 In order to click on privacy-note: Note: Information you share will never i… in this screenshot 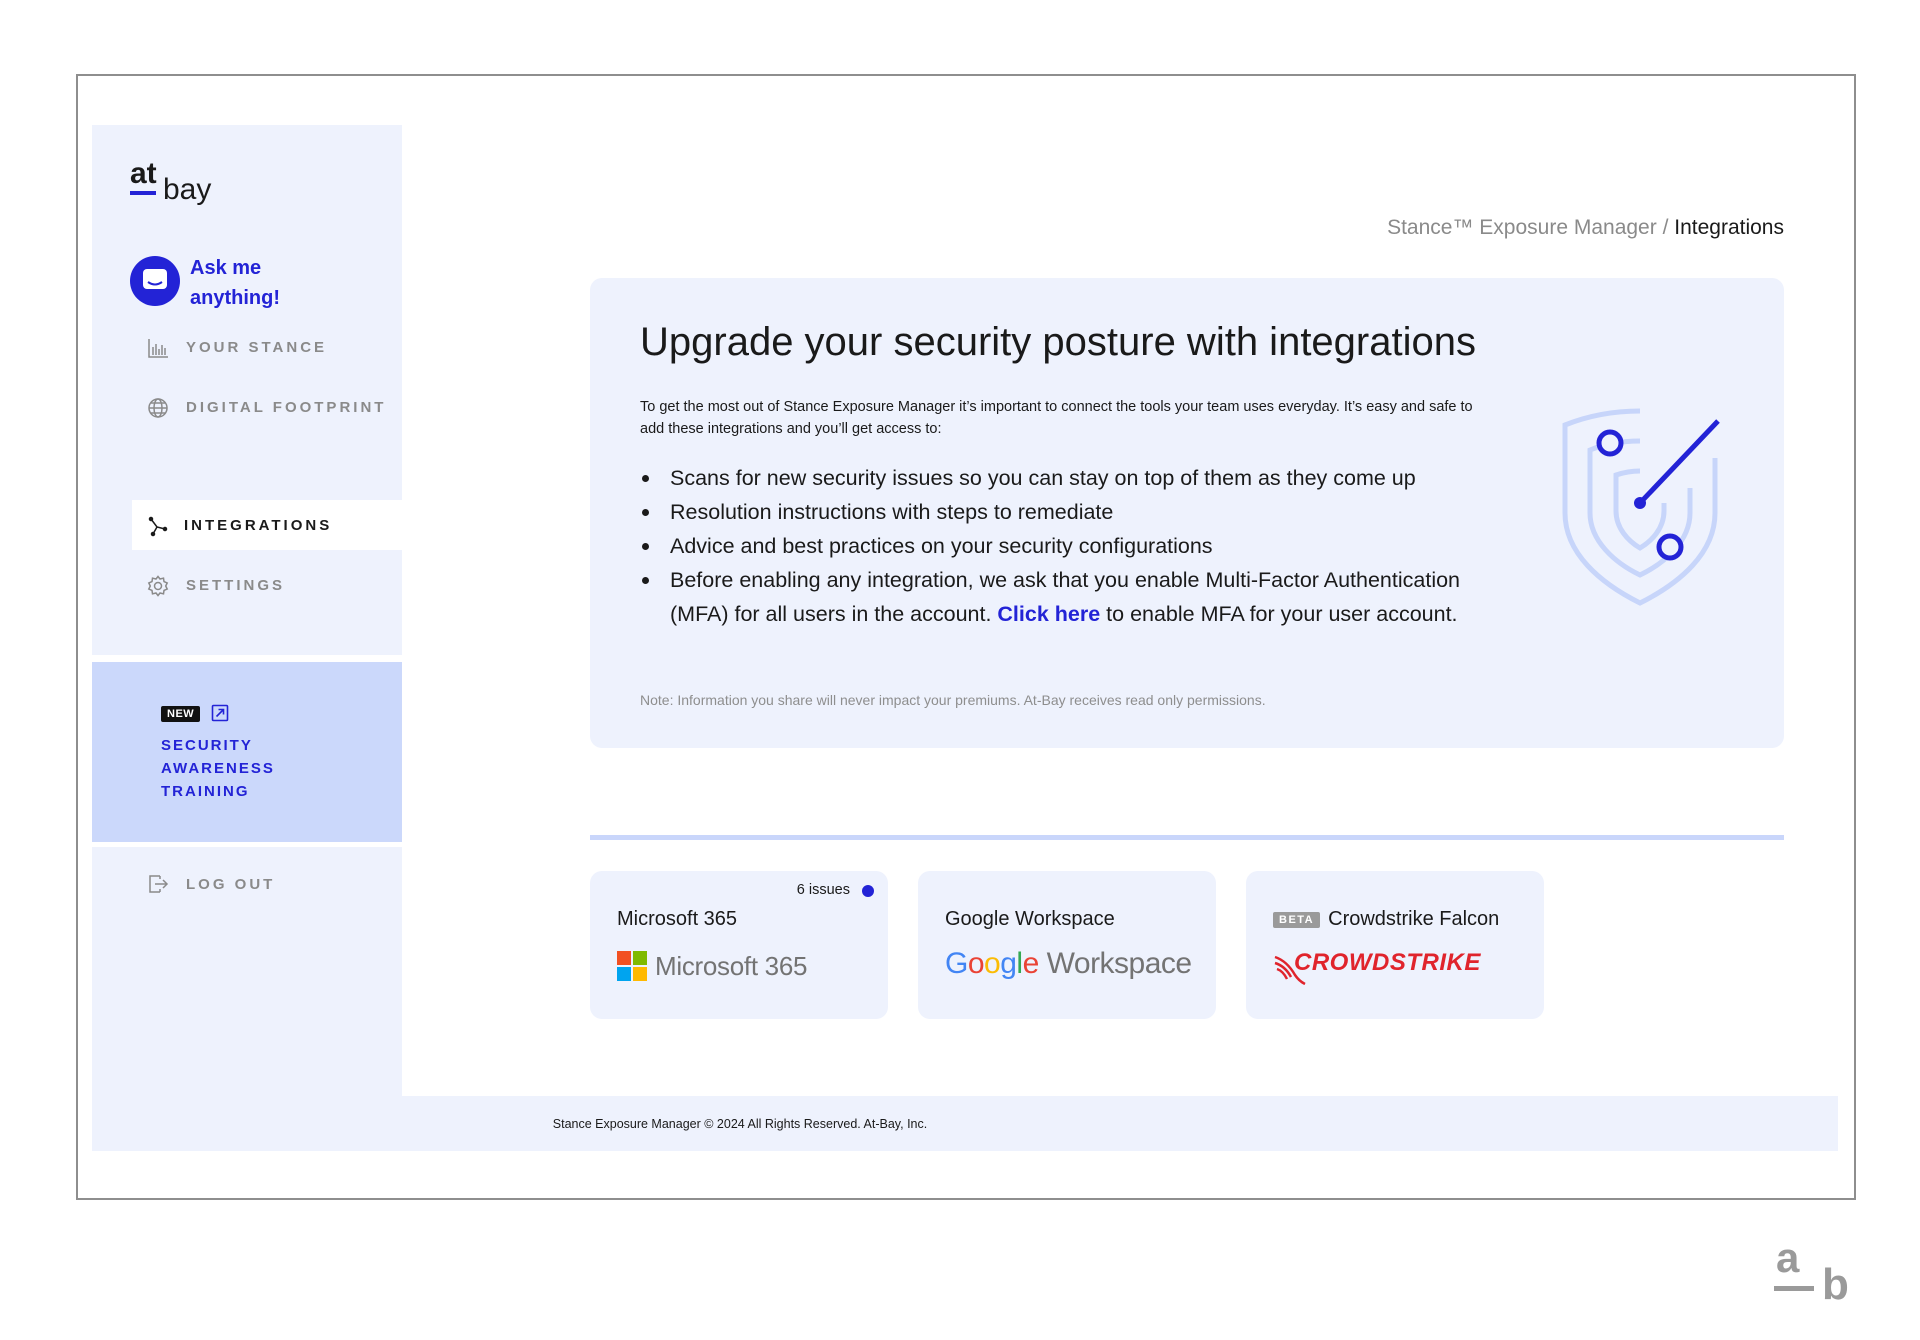, I will do `click(953, 700)`.